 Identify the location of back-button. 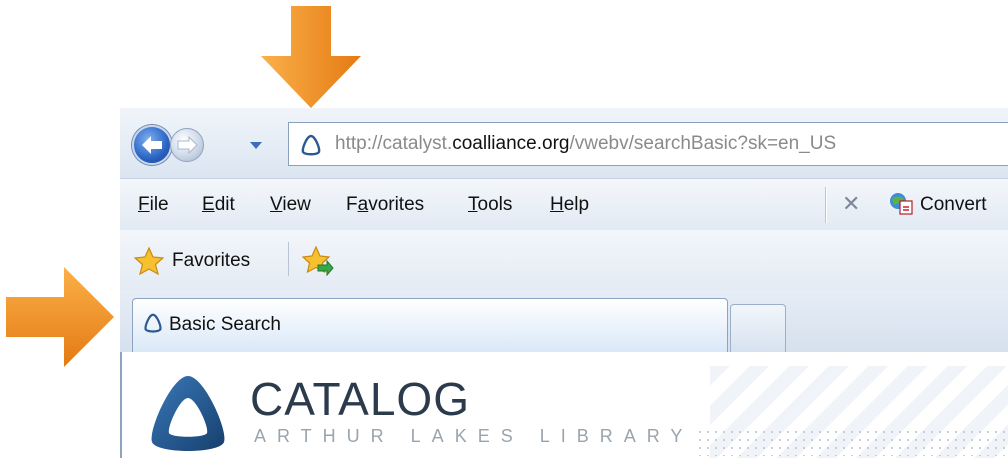
(152, 145).